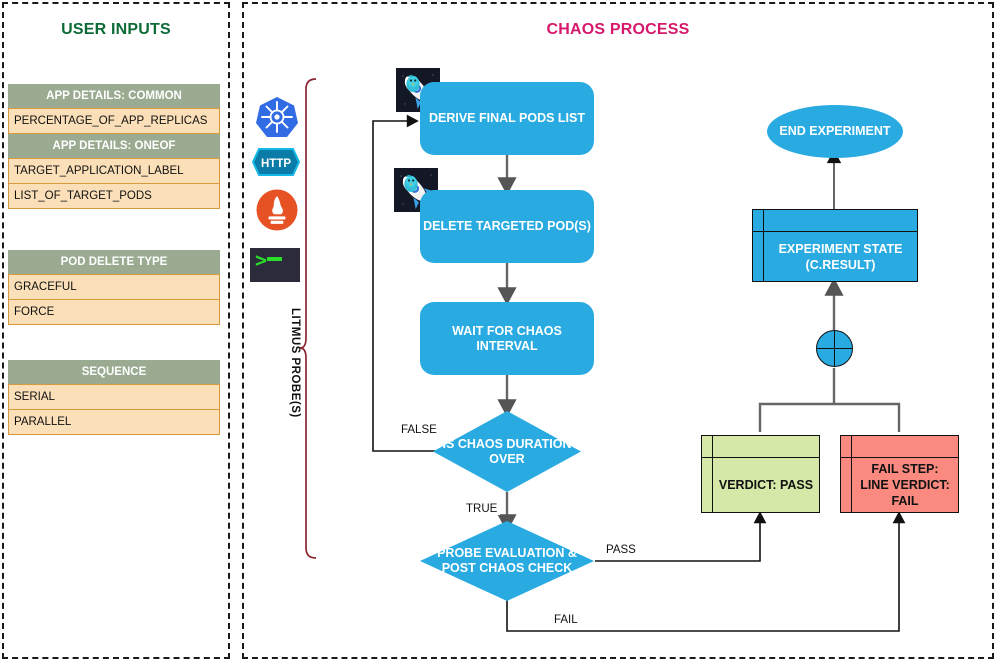 The width and height of the screenshot is (996, 661). Describe the element at coordinates (566, 620) in the screenshot. I see `edge-label-fail: FAIL` at that location.